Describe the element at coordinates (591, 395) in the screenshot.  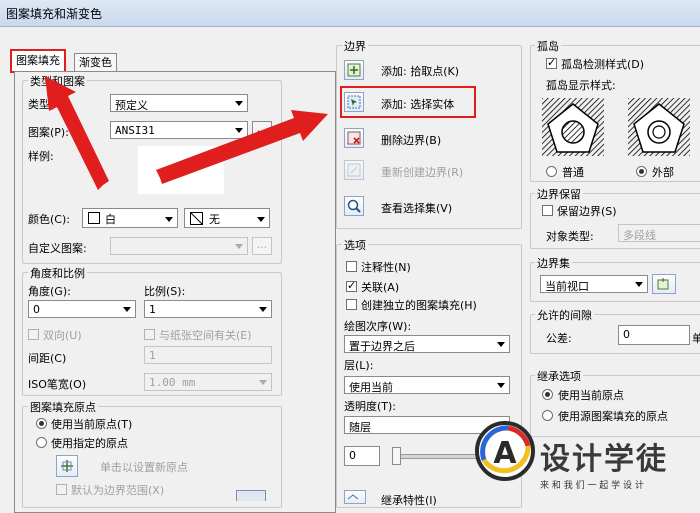
I see `inherit-use-current-label: 使用当前原点` at that location.